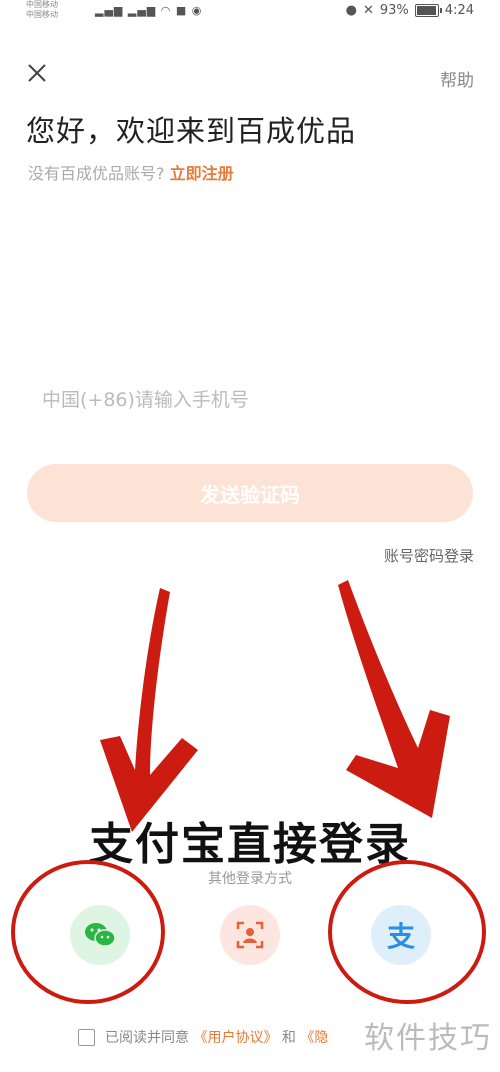 The width and height of the screenshot is (500, 1072). Describe the element at coordinates (86, 1037) in the screenshot. I see `agreement-checkbox` at that location.